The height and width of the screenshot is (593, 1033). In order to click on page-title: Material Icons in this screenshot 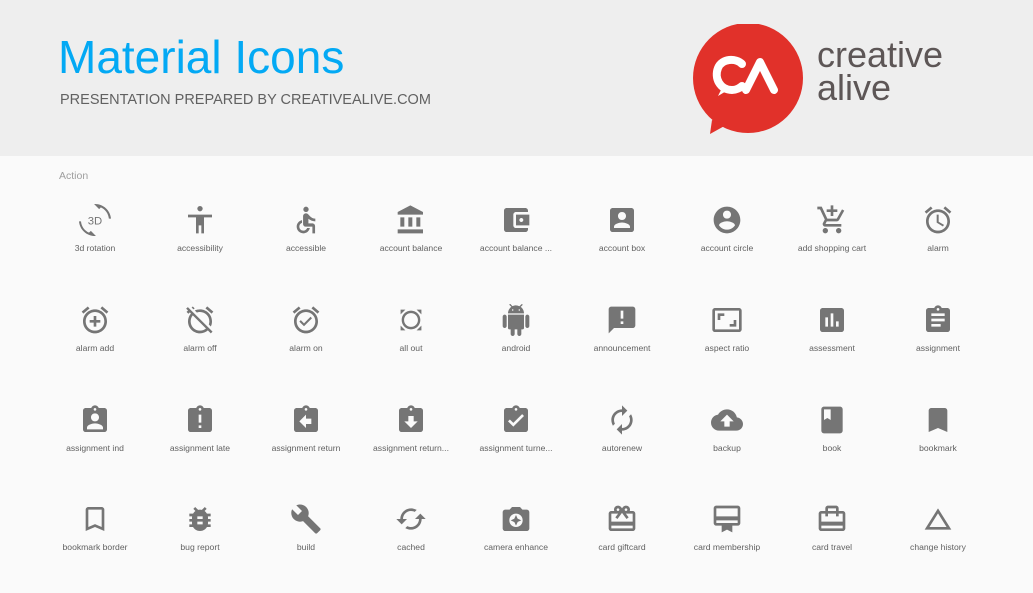, I will do `click(201, 57)`.